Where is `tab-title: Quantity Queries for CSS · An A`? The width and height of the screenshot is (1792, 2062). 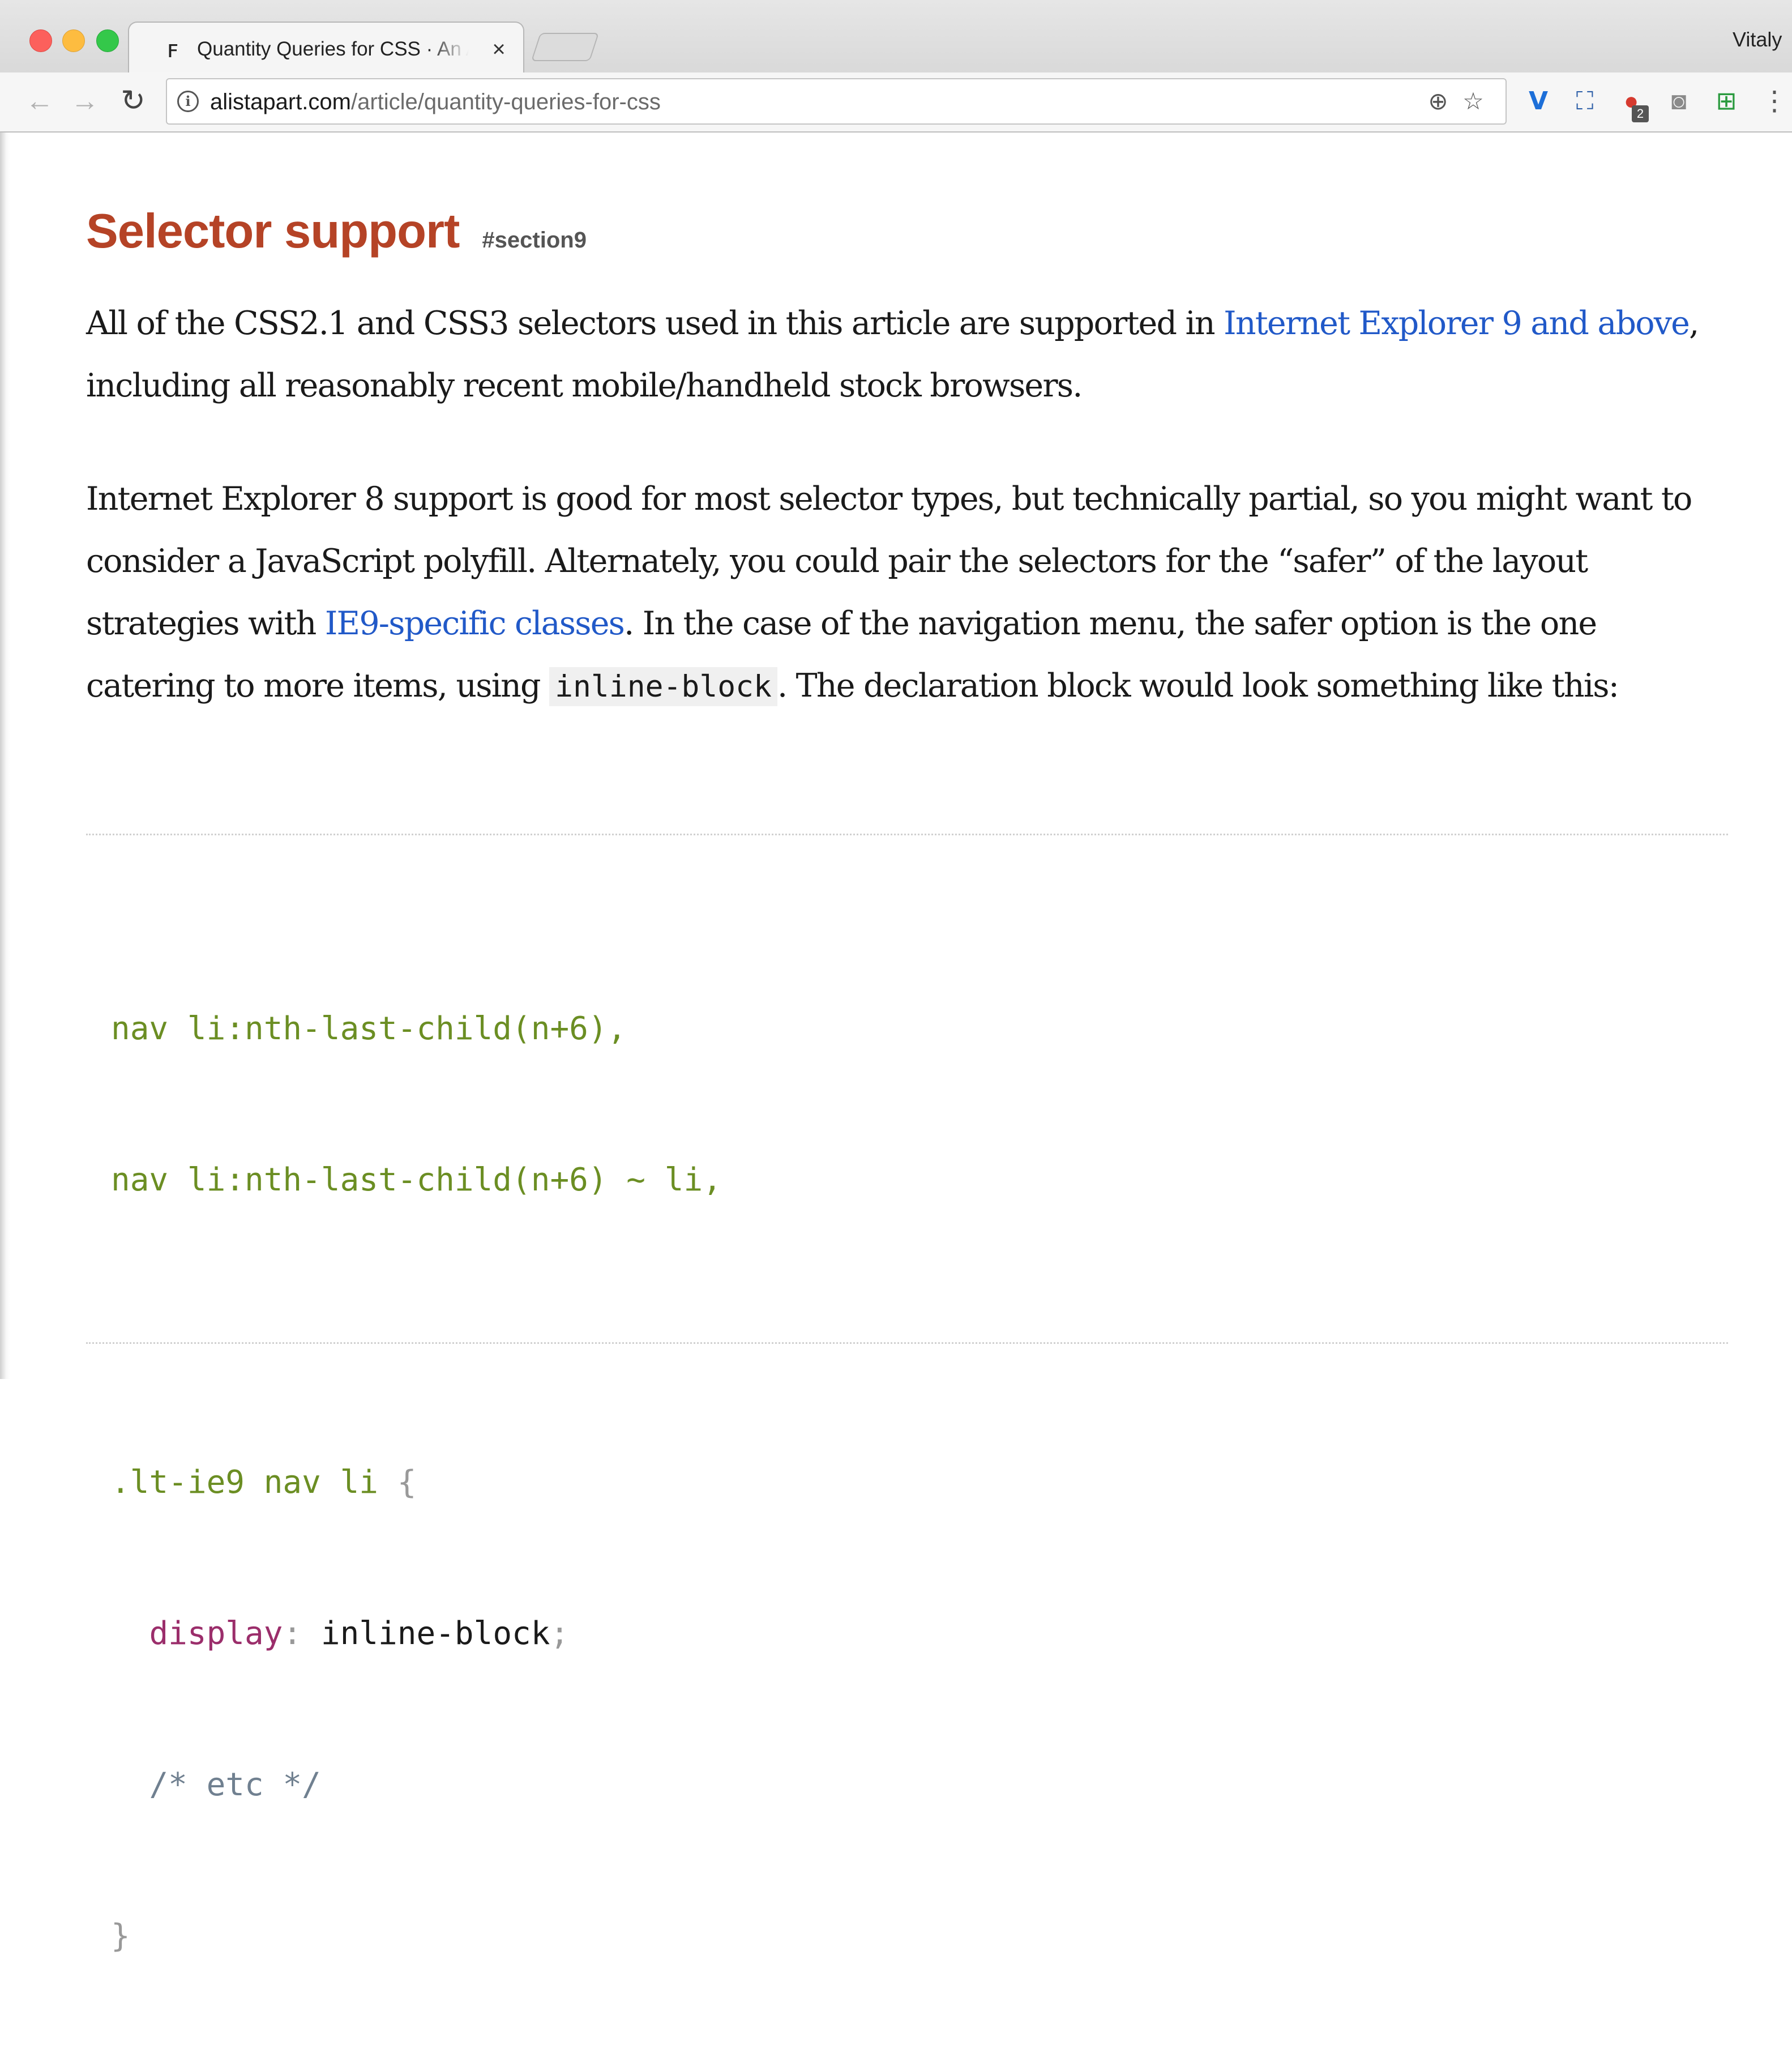 tab-title: Quantity Queries for CSS · An A is located at coordinates (333, 49).